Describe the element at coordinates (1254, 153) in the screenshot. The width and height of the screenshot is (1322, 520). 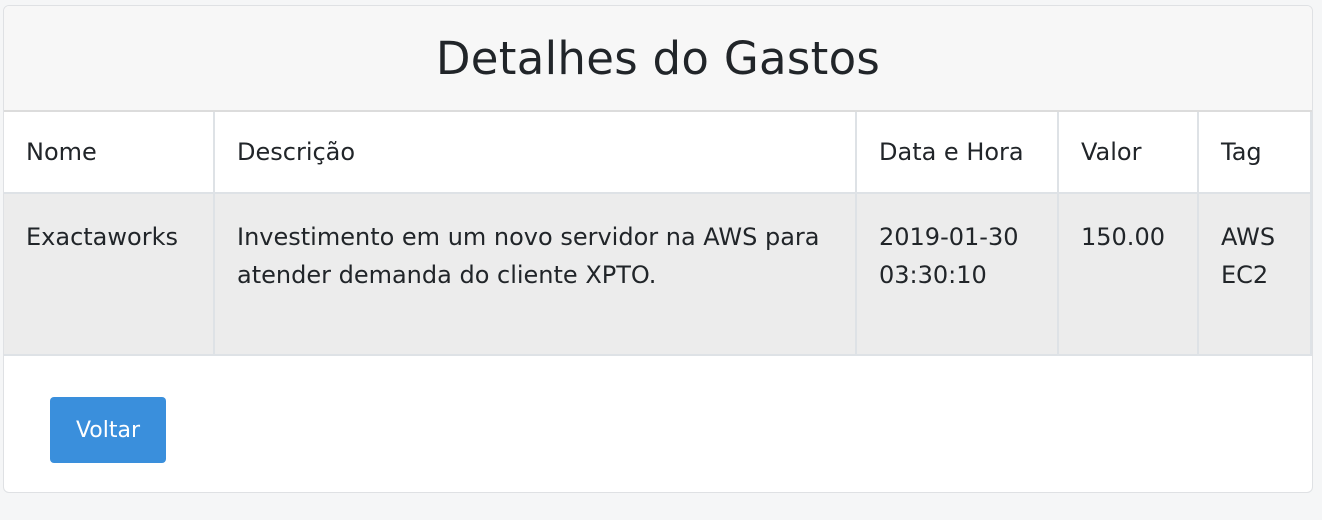
I see `column-header-tag: Tag` at that location.